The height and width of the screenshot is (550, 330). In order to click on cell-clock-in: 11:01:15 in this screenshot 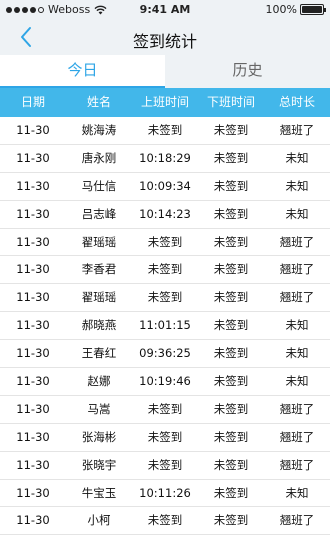, I will do `click(165, 325)`.